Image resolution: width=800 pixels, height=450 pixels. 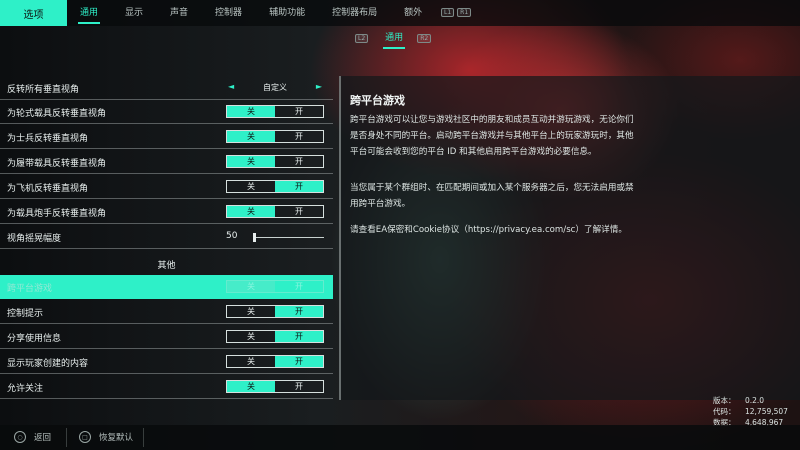 I want to click on code-value: 12,759,507, so click(x=766, y=411).